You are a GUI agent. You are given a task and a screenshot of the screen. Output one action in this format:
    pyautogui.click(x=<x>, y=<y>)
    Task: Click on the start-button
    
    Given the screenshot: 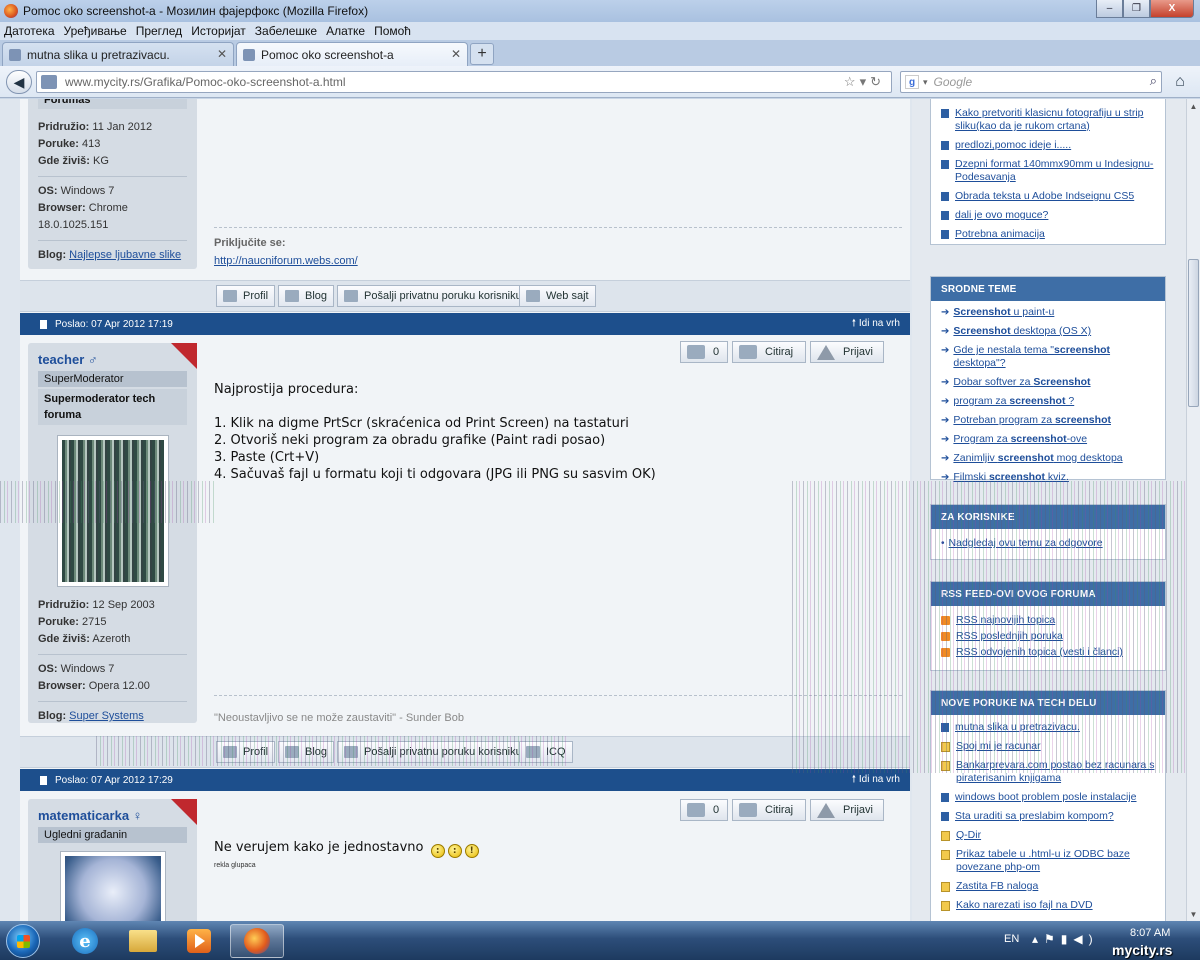 What is the action you would take?
    pyautogui.click(x=23, y=941)
    